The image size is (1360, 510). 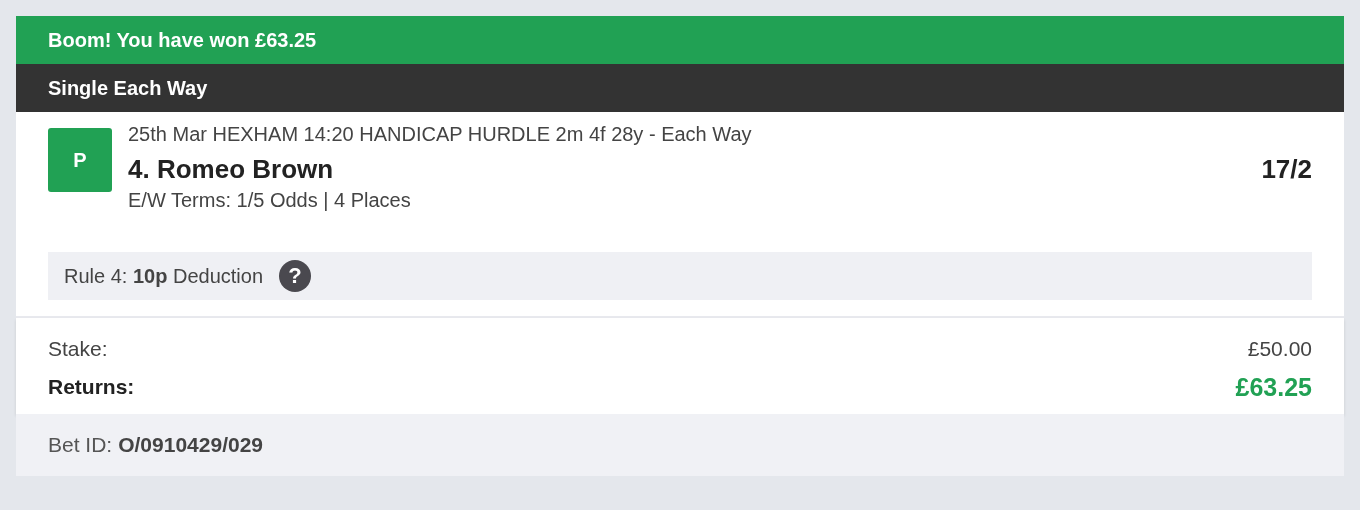 I want to click on result-badge: P, so click(x=80, y=160).